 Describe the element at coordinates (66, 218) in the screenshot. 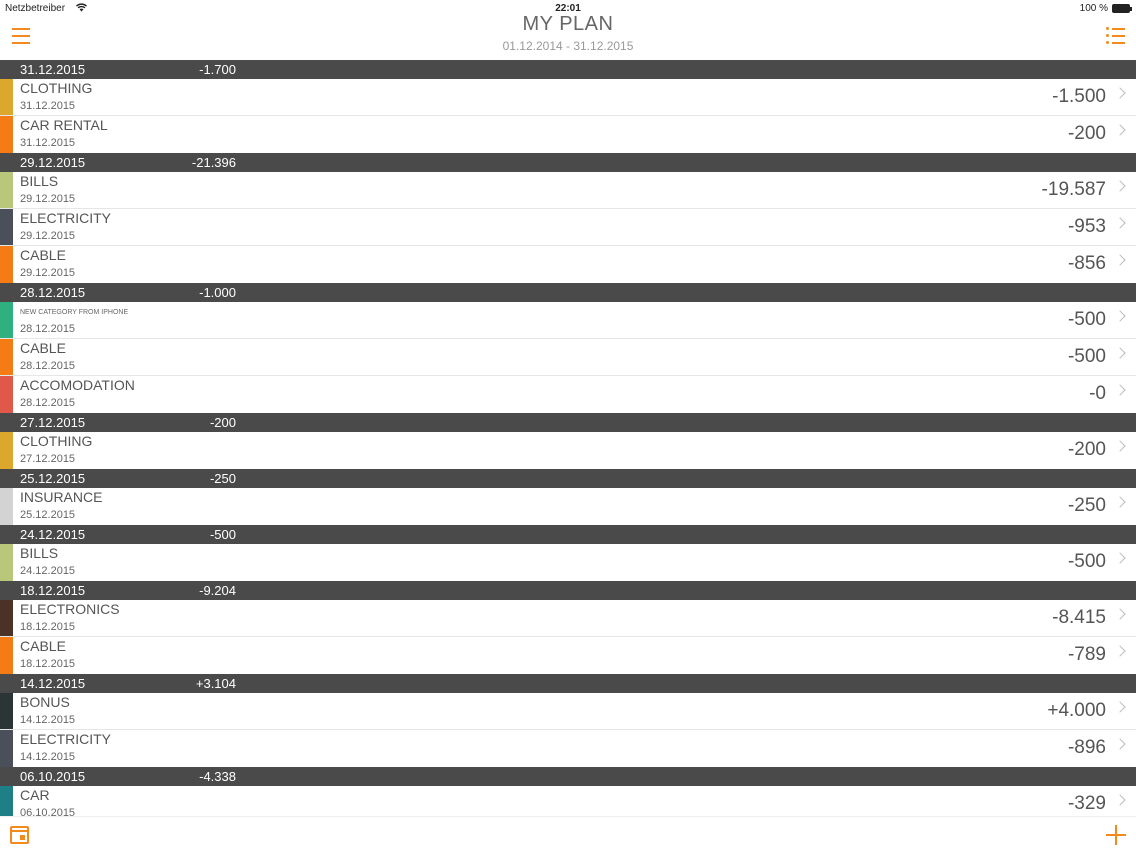

I see `category-name: ELECTRICITY` at that location.